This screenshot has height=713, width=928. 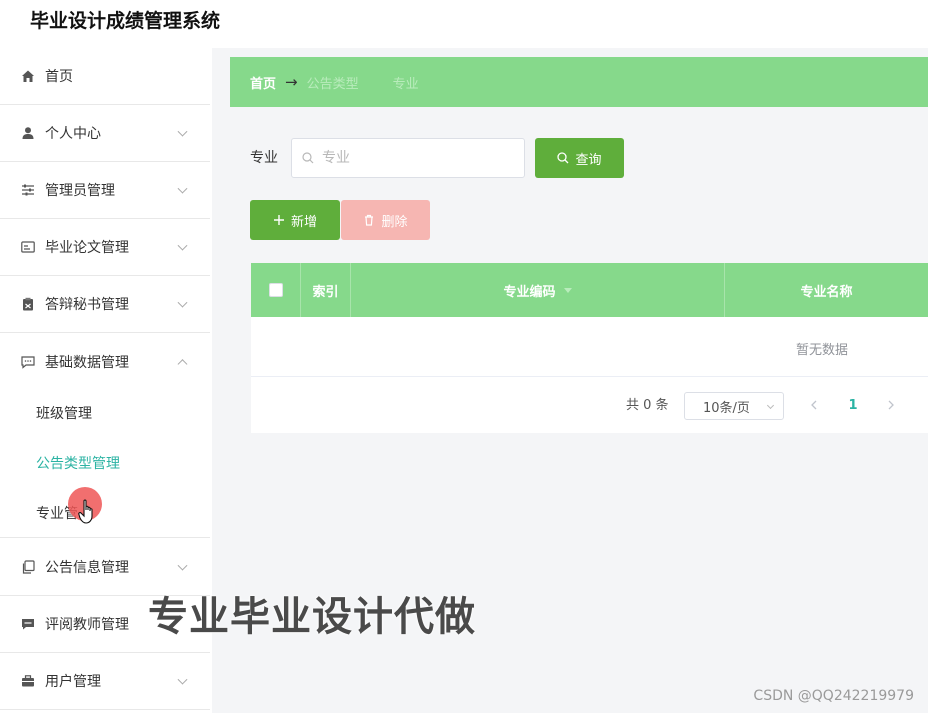 I want to click on watermark: CSDN @QQ242219979, so click(x=833, y=696).